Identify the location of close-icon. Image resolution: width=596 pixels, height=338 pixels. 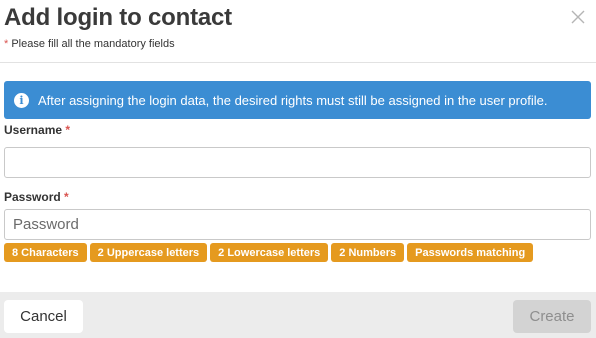
(578, 17).